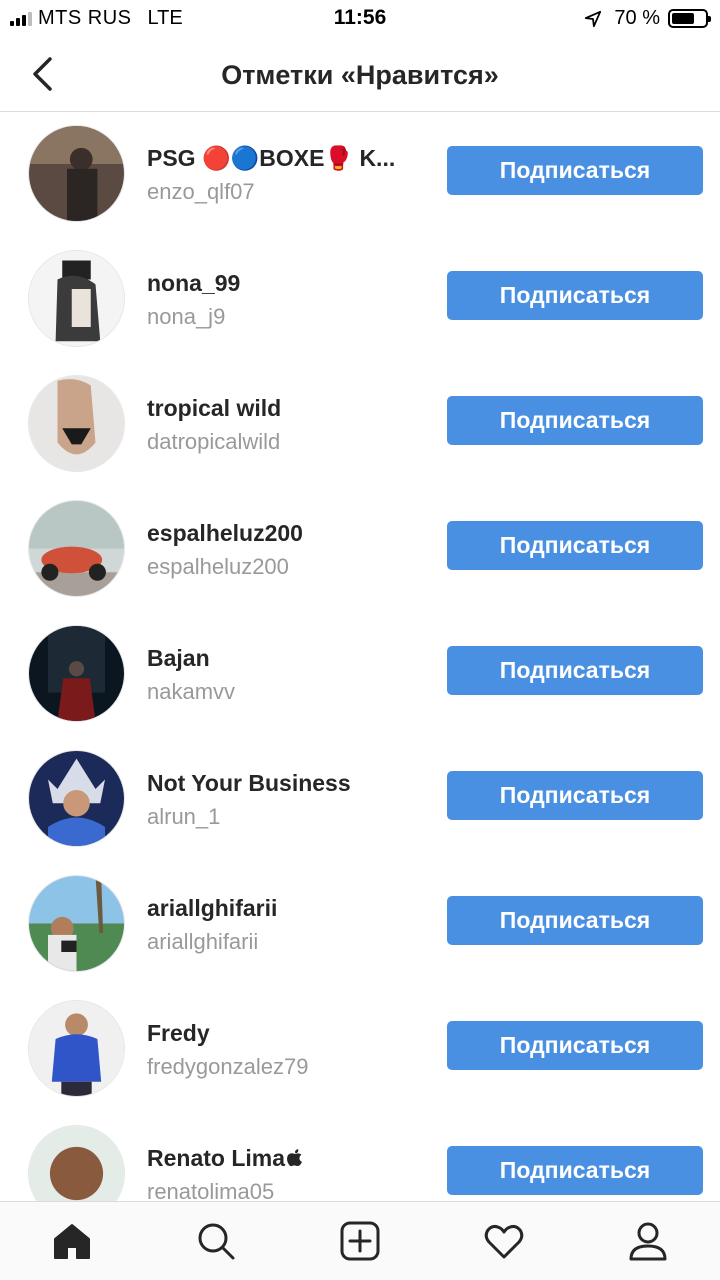 This screenshot has height=1280, width=720. I want to click on list-item: Renato Lima renatolima05 Подписаться, so click(360, 1157).